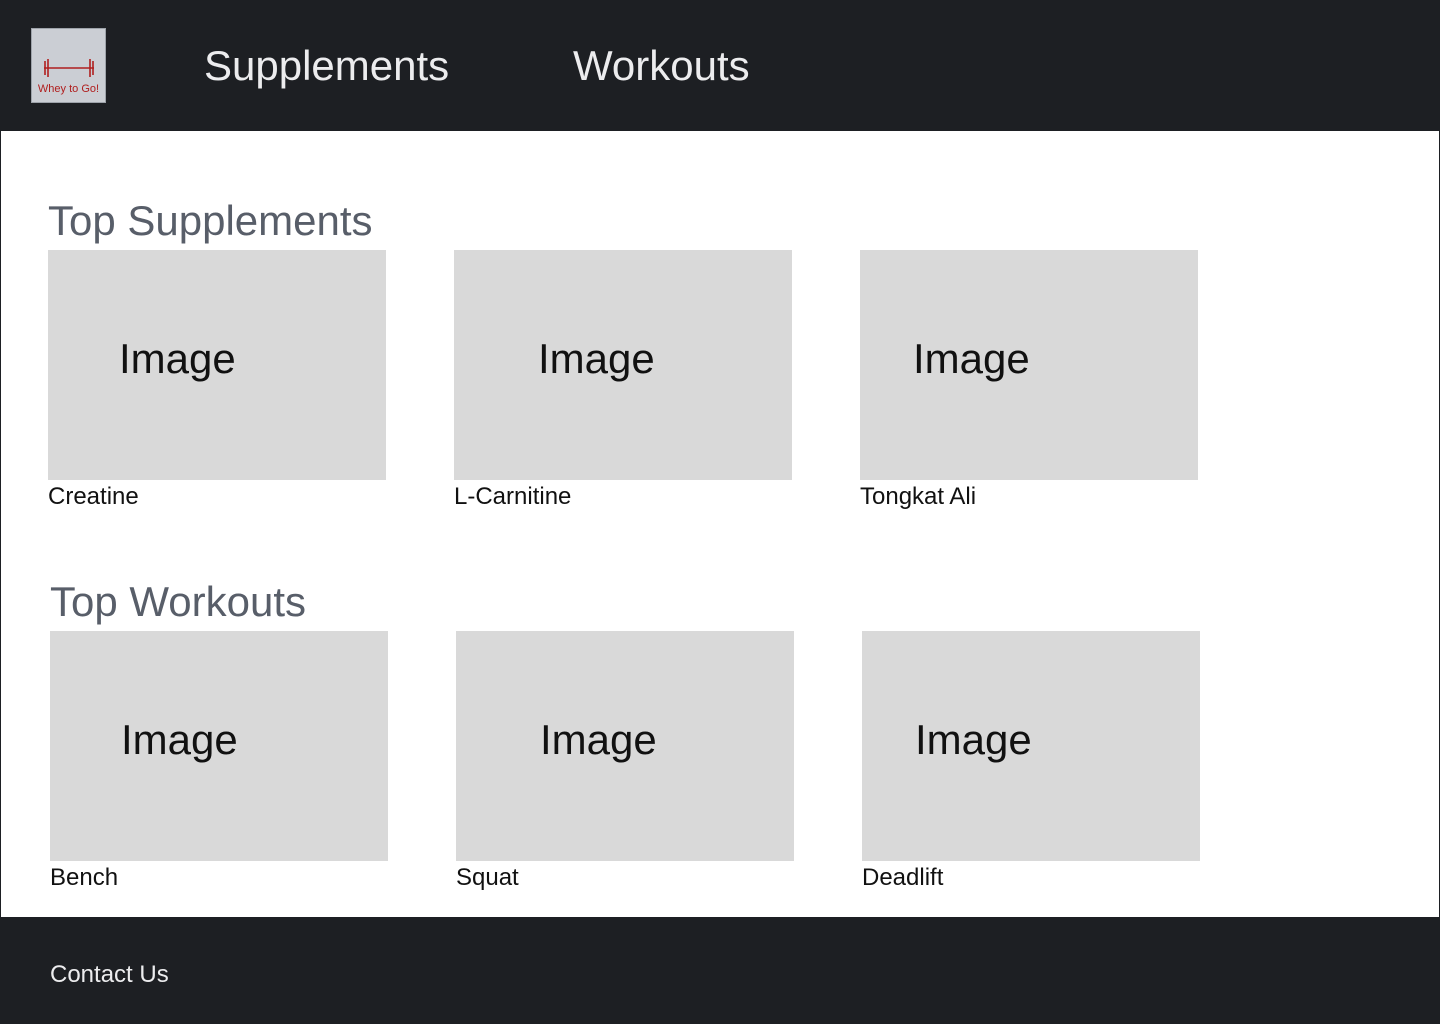 The image size is (1440, 1024). What do you see at coordinates (326, 66) in the screenshot?
I see `nav-supplements-link: Supplements` at bounding box center [326, 66].